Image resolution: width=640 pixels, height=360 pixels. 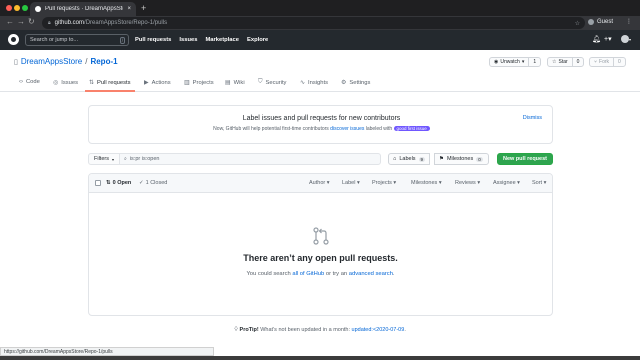 I want to click on browser-menu-icon: ⋮, so click(x=629, y=21).